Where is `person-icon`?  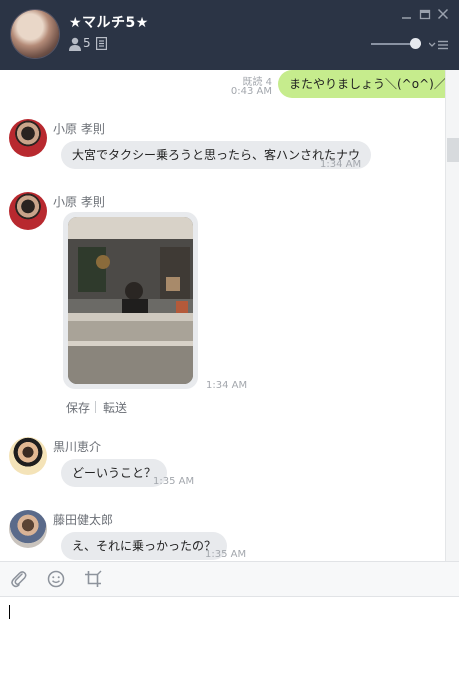
person-icon is located at coordinates (75, 44).